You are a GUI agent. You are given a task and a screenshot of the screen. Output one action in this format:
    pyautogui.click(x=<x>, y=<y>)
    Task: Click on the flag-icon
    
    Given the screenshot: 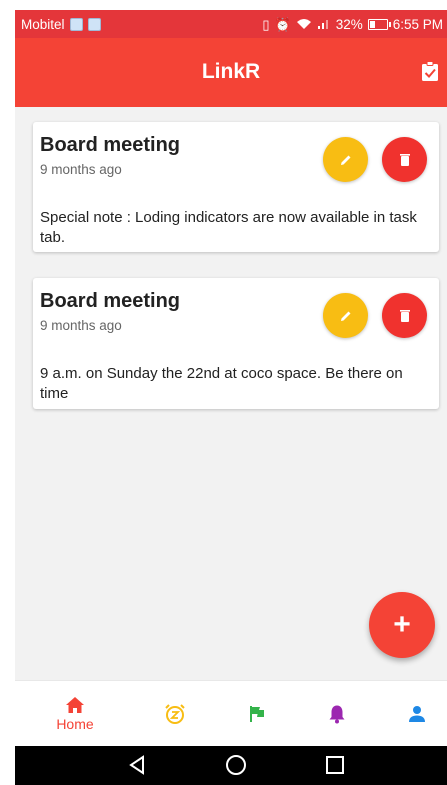 What is the action you would take?
    pyautogui.click(x=257, y=714)
    